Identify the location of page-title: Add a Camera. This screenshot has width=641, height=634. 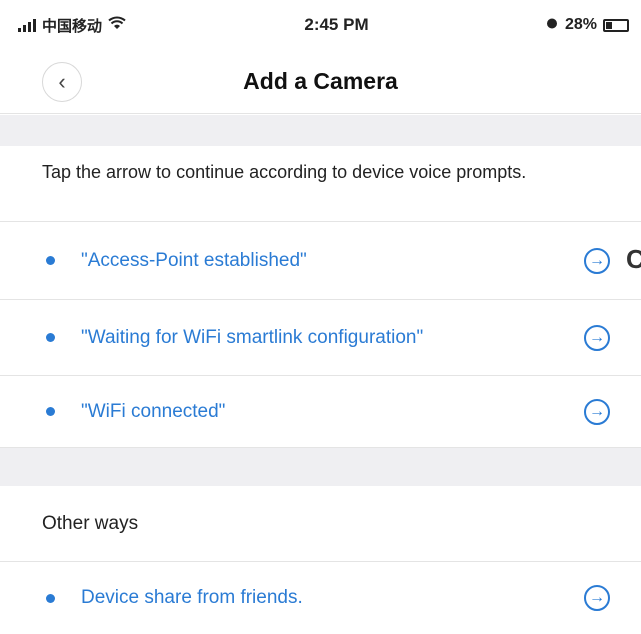
(320, 81).